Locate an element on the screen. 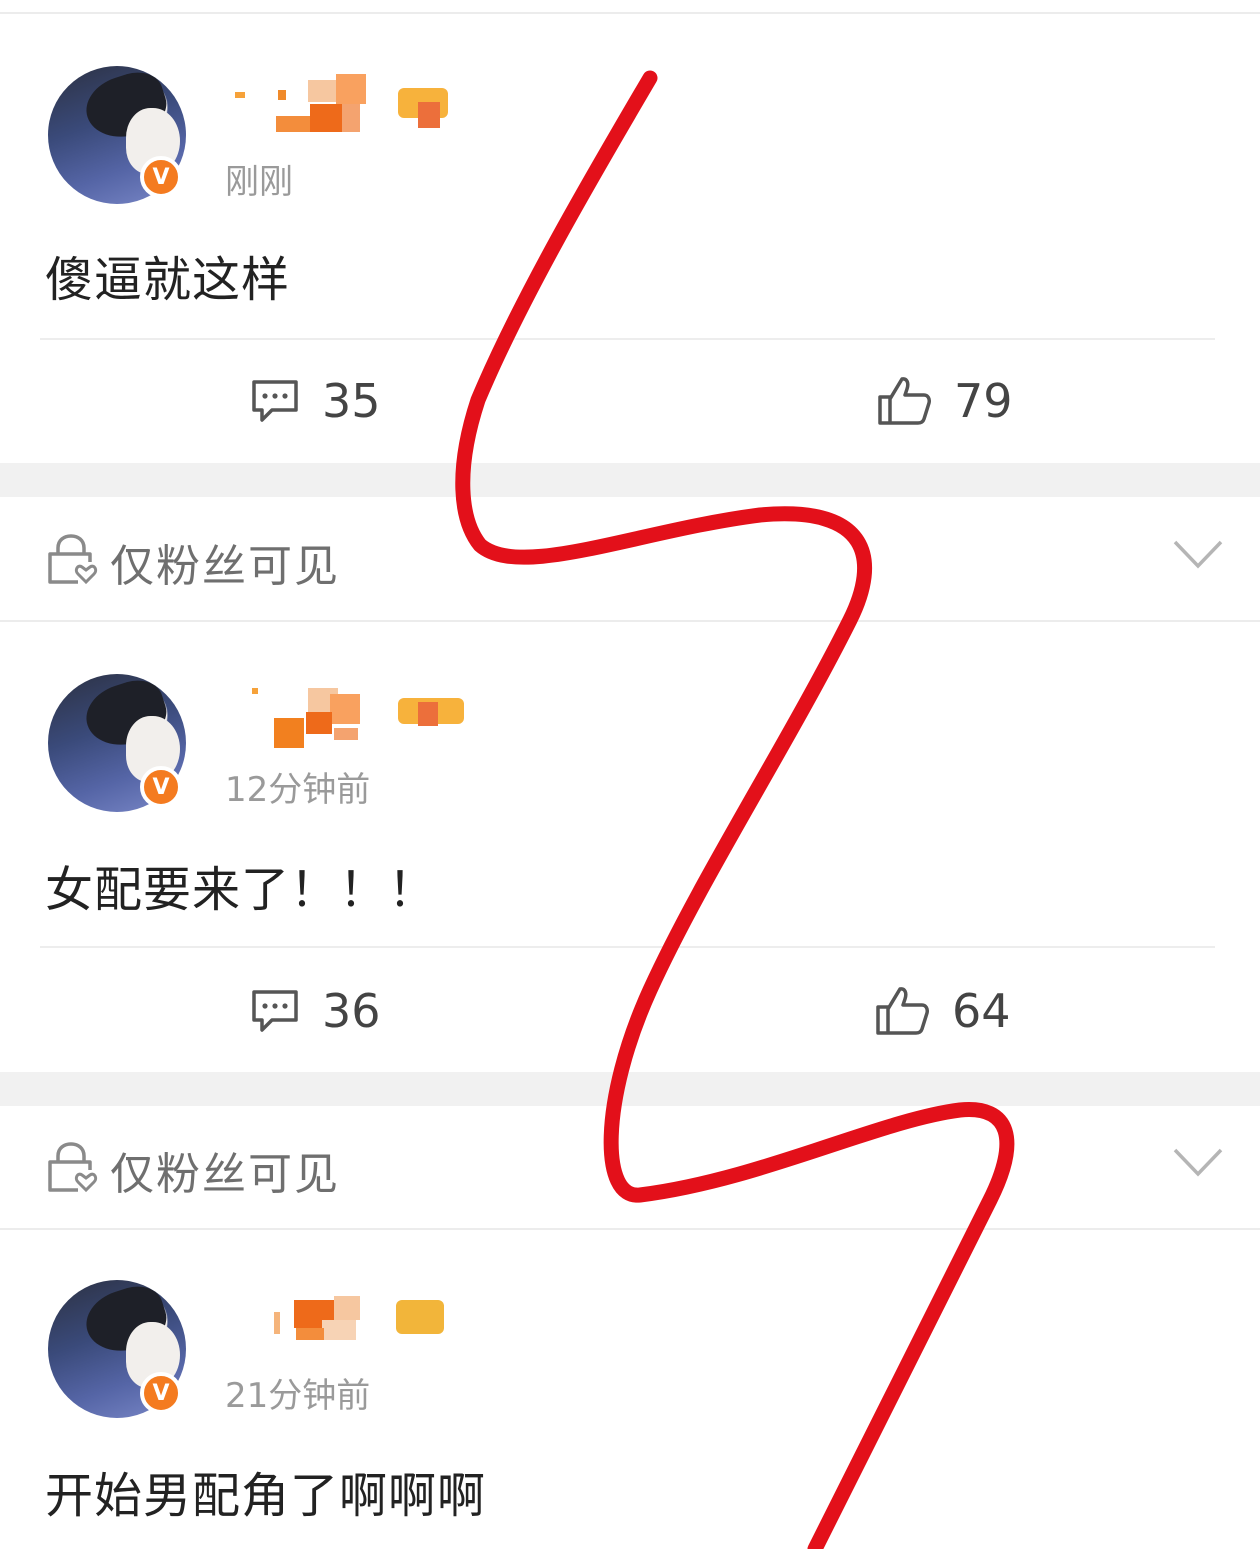  comment-count: 36 is located at coordinates (351, 1011).